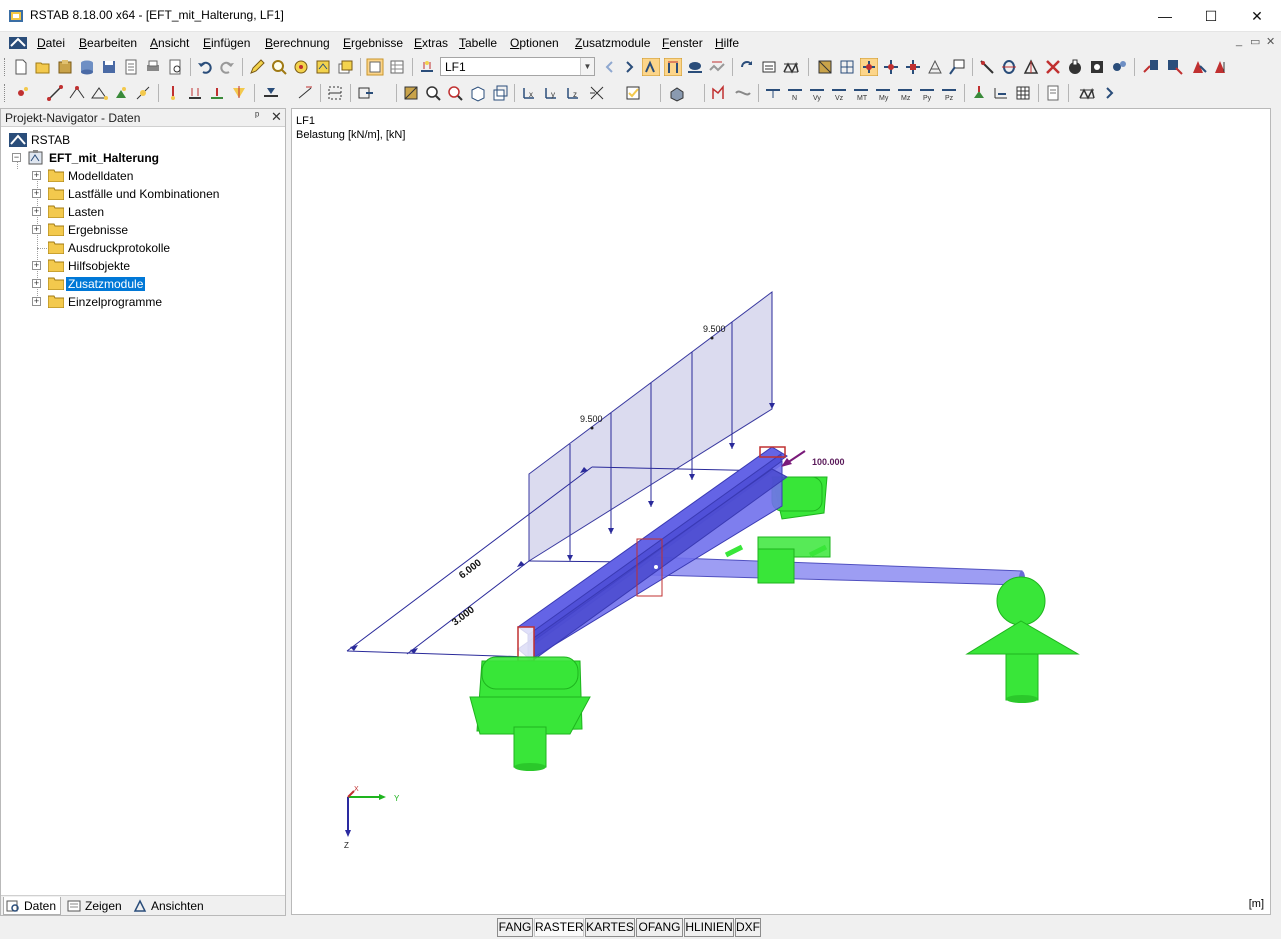  What do you see at coordinates (276, 117) in the screenshot?
I see `navigator-close-button: ✕` at bounding box center [276, 117].